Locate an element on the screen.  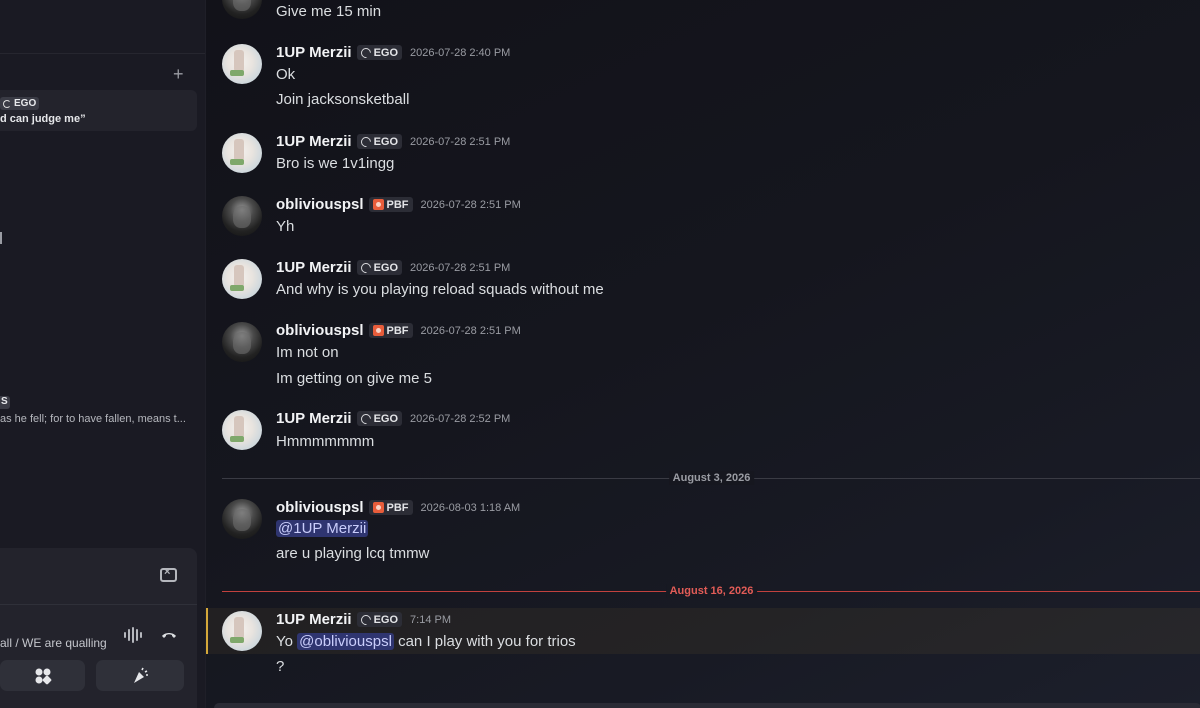
dm-list-item-active: EGO d can judge me” is located at coordinates (98, 110).